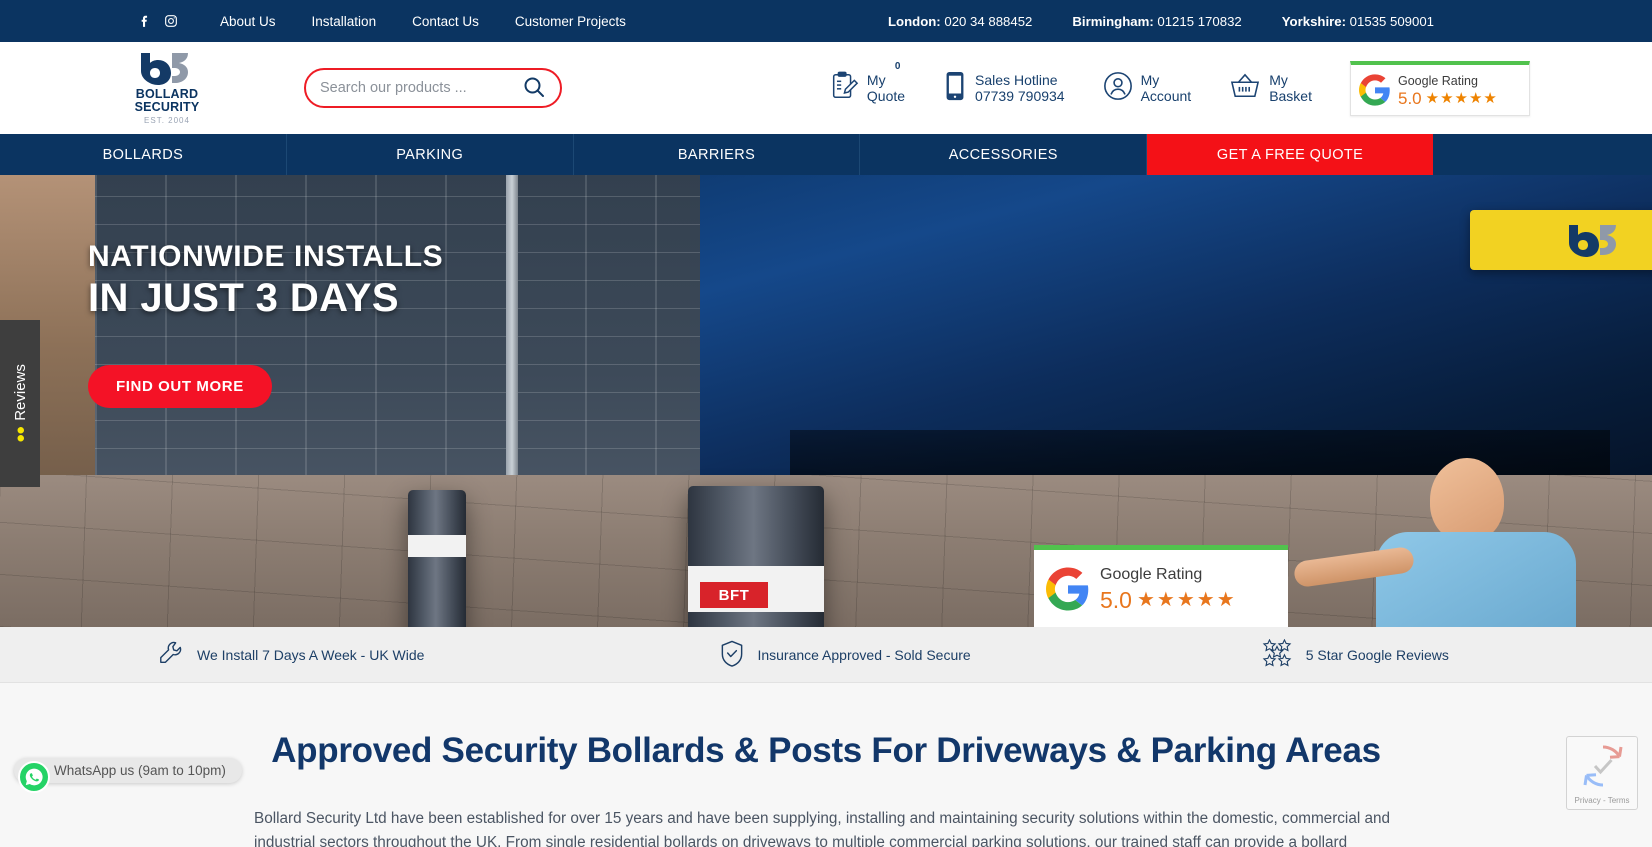 This screenshot has width=1652, height=847. Describe the element at coordinates (1278, 80) in the screenshot. I see `my-basket-line-1: My` at that location.